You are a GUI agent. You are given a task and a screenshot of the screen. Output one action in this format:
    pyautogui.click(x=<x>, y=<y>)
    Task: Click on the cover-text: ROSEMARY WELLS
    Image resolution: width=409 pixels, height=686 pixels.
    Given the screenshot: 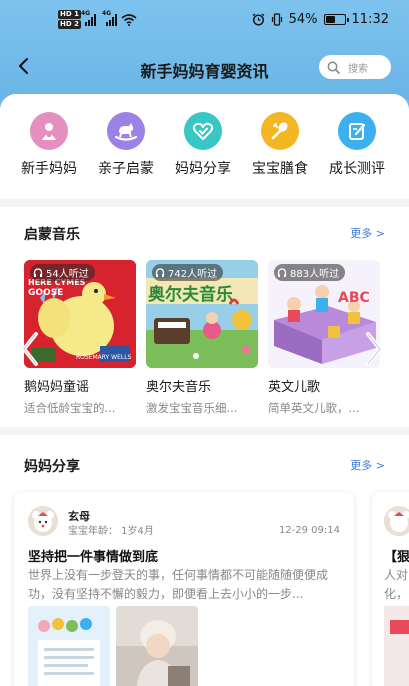 What is the action you would take?
    pyautogui.click(x=104, y=357)
    